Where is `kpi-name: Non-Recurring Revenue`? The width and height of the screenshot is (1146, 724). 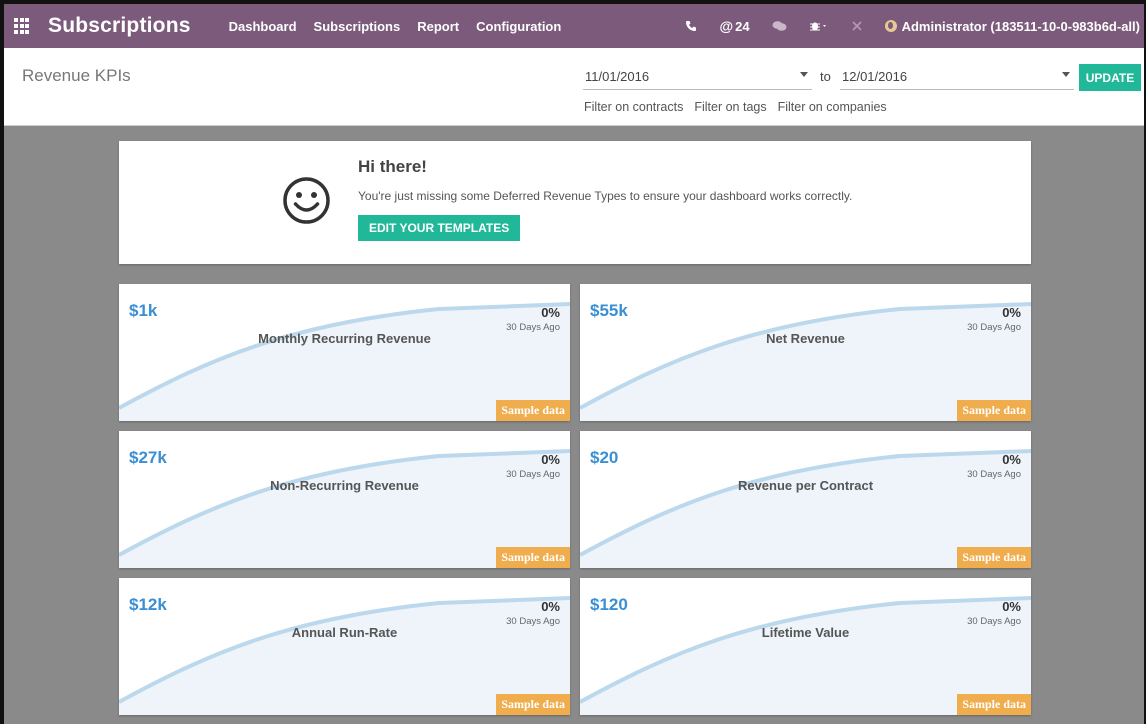
kpi-name: Non-Recurring Revenue is located at coordinates (344, 485).